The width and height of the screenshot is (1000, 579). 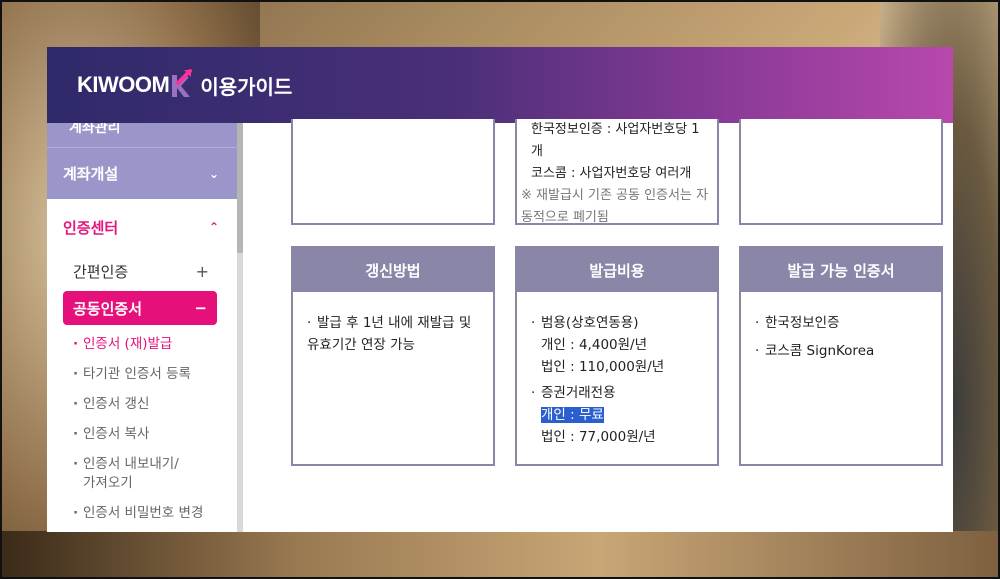 What do you see at coordinates (841, 172) in the screenshot?
I see `card-top-right` at bounding box center [841, 172].